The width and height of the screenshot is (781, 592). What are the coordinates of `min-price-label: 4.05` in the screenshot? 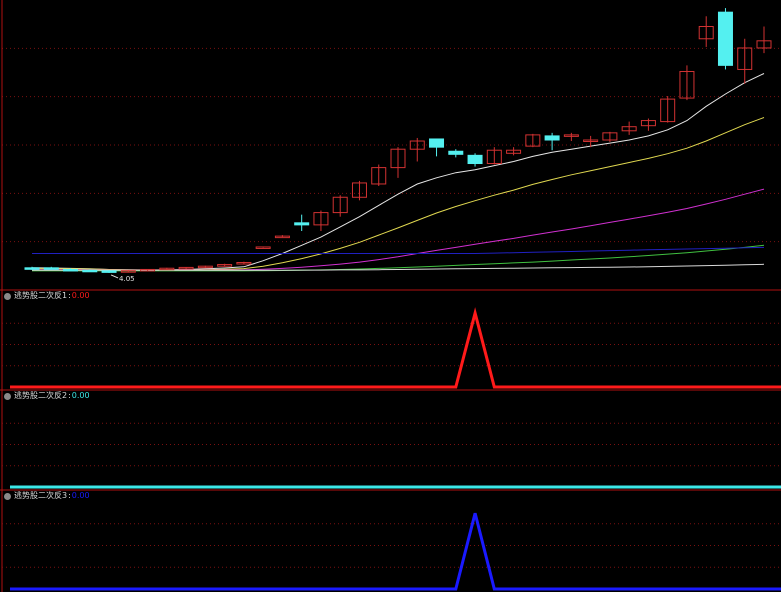 It's located at (127, 279).